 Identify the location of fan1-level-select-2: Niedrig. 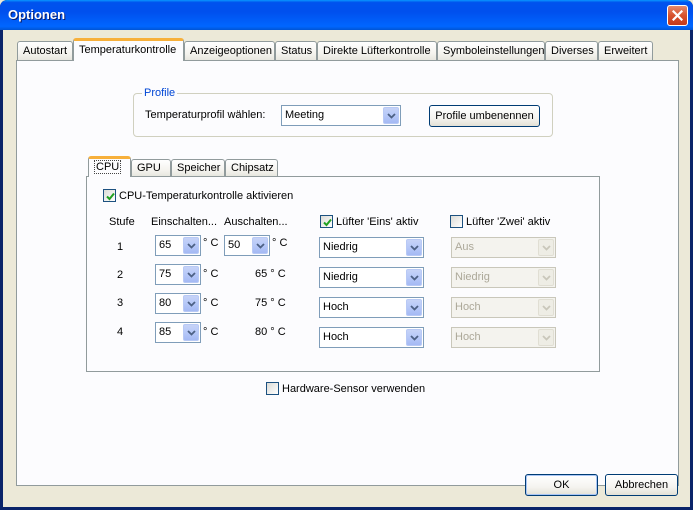
(371, 277).